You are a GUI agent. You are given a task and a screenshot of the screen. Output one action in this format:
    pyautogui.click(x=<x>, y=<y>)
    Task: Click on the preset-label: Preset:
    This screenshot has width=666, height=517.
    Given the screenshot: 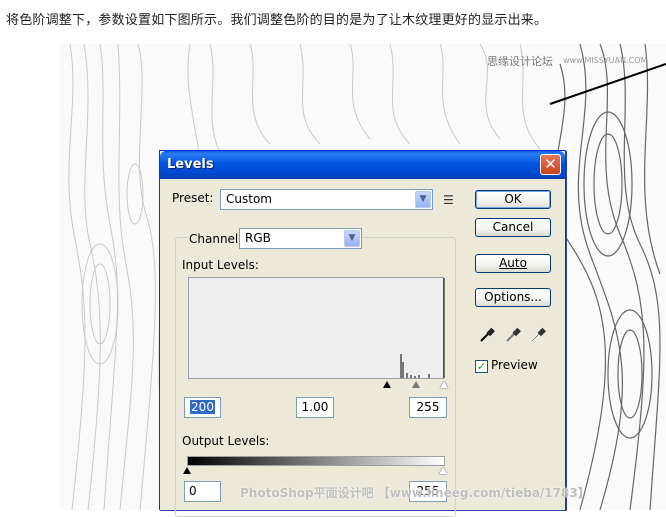 What is the action you would take?
    pyautogui.click(x=193, y=198)
    